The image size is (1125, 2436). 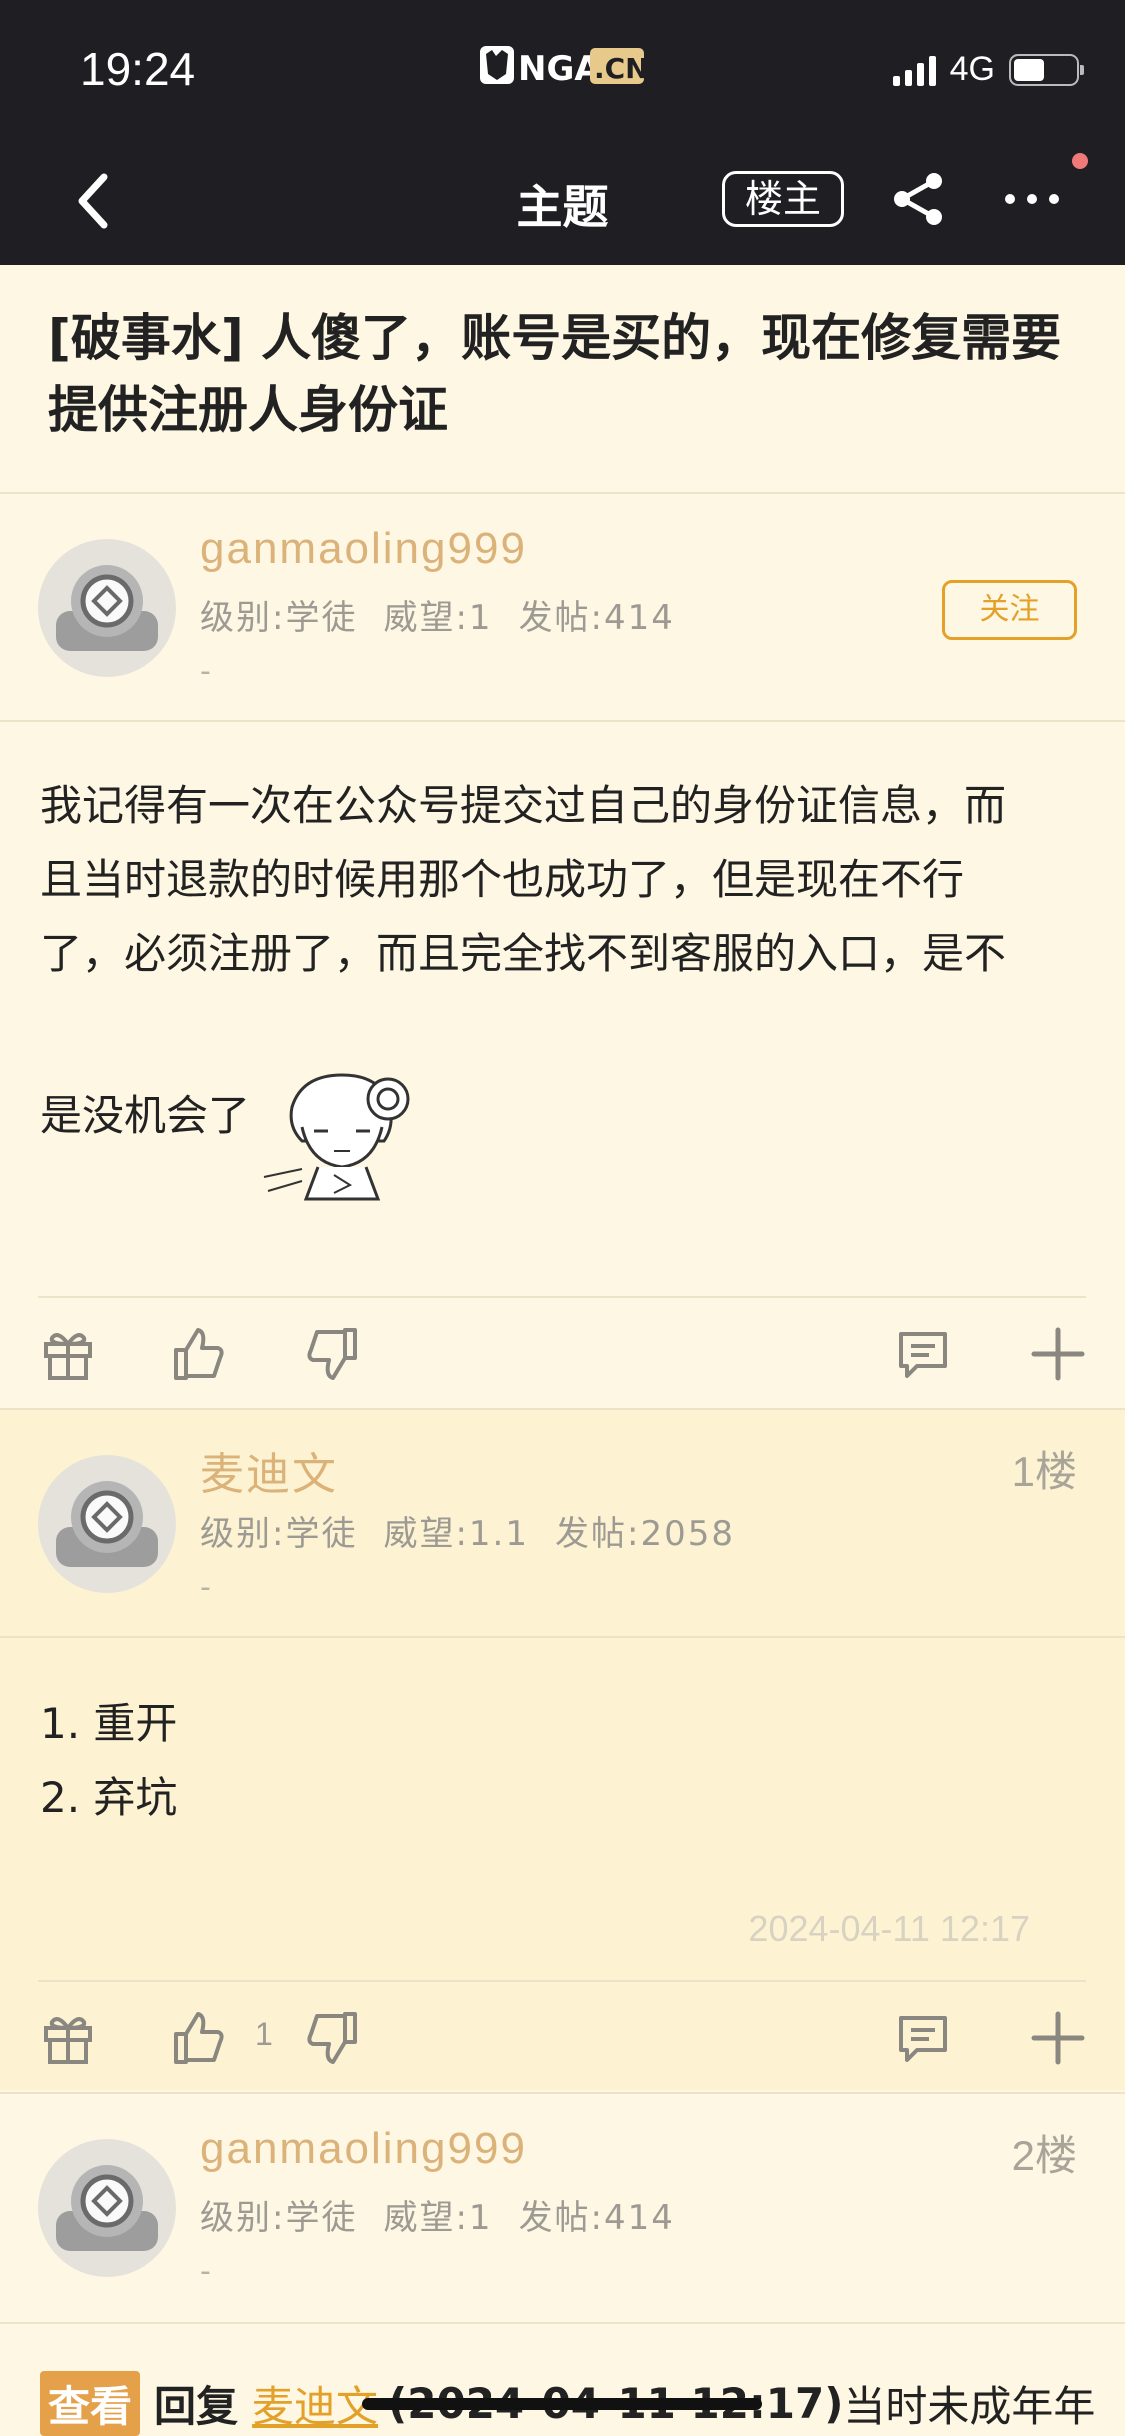 What do you see at coordinates (138, 69) in the screenshot?
I see `status-time: 19:24` at bounding box center [138, 69].